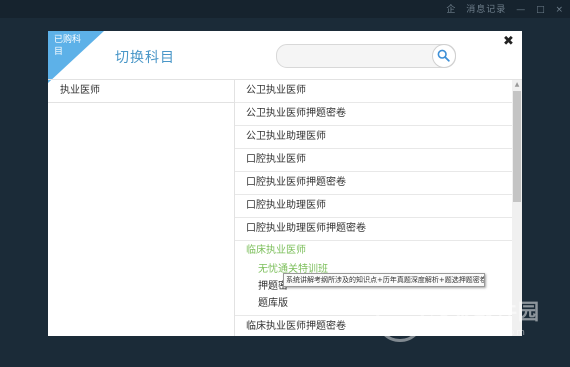 This screenshot has height=367, width=570. I want to click on app-titlebar: 企 消息记录 — □ ×, so click(285, 9).